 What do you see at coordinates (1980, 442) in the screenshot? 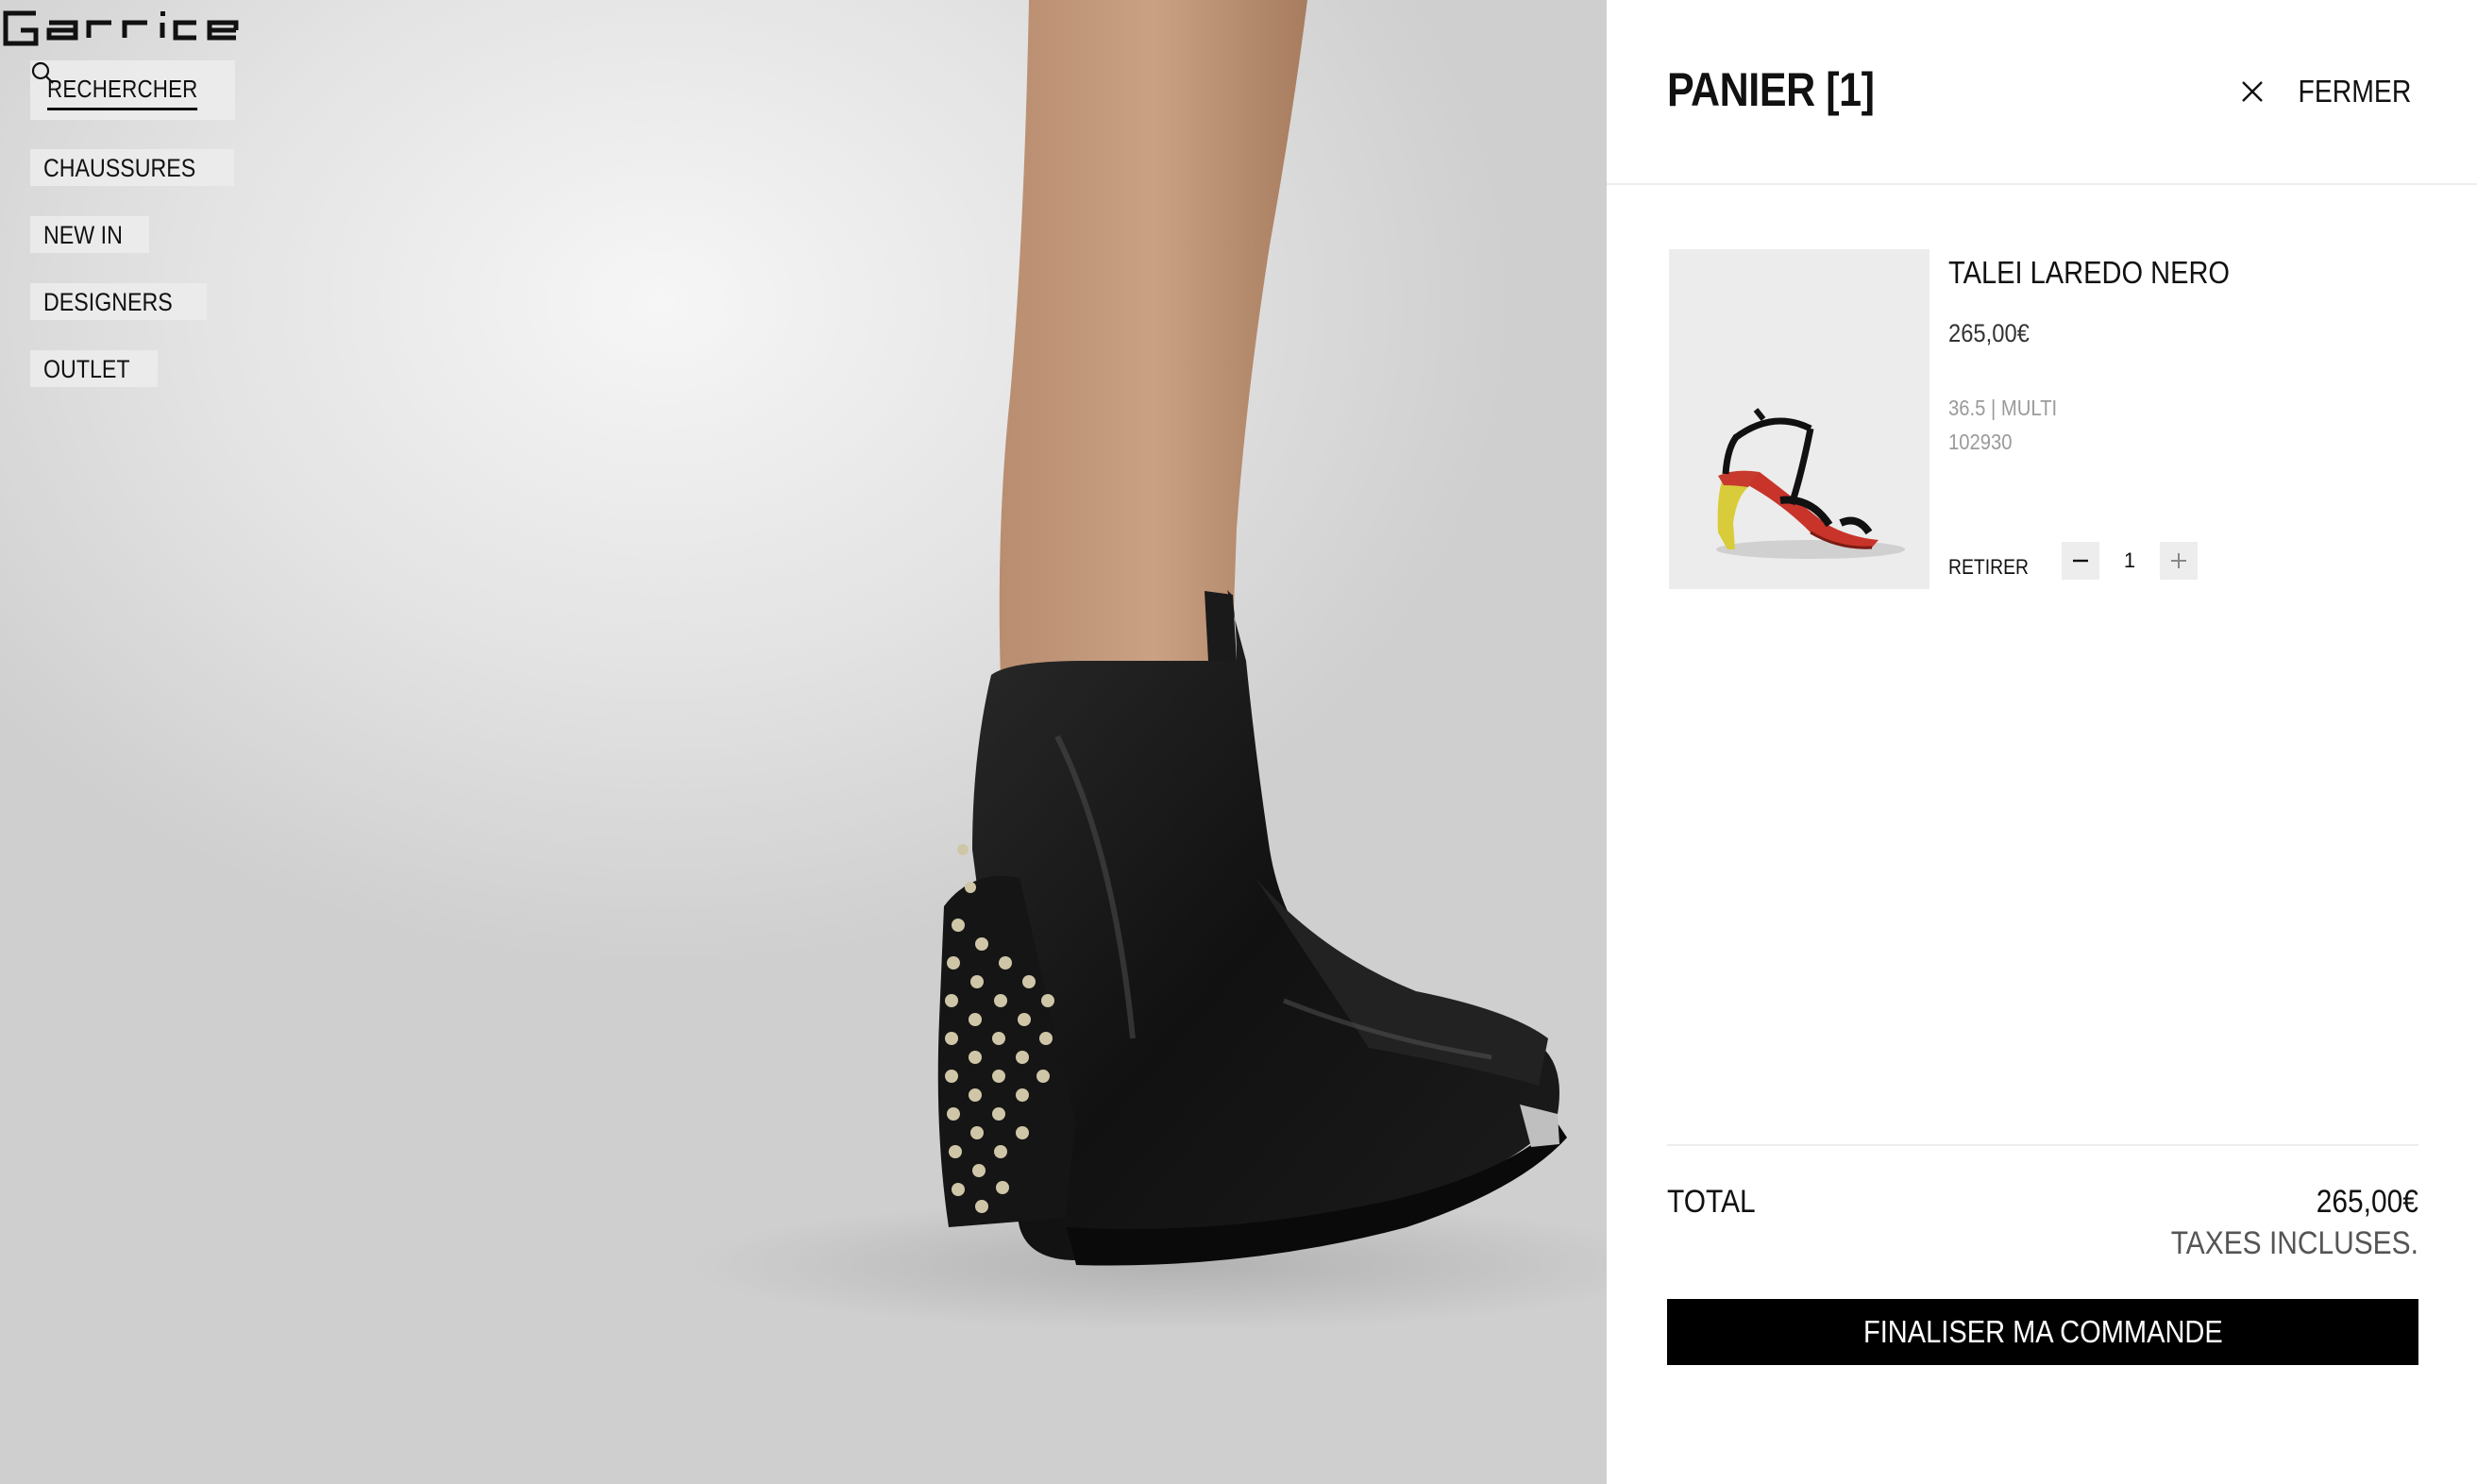
I see `product-sku: 102930` at bounding box center [1980, 442].